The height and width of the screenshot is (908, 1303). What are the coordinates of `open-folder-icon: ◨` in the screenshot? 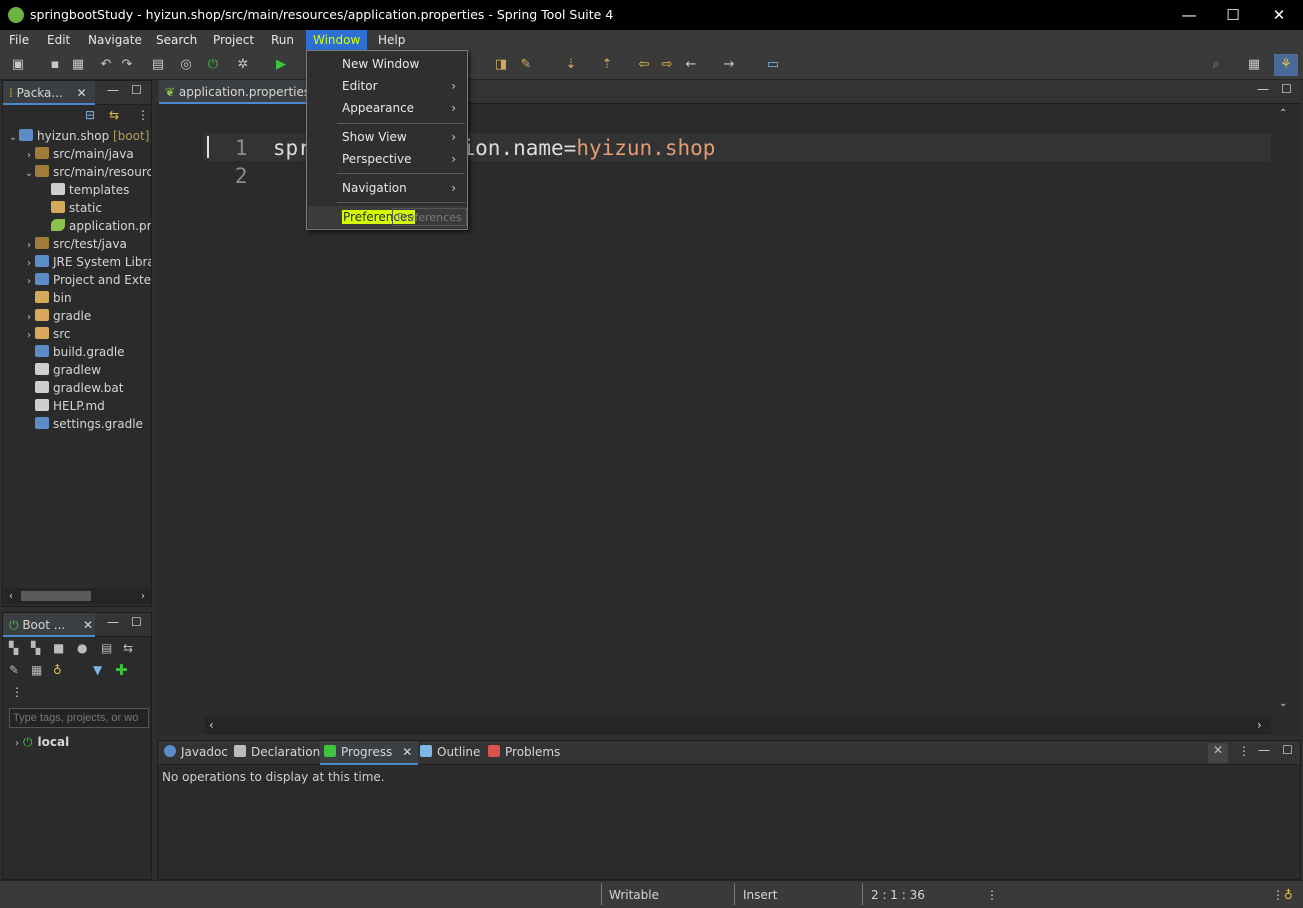 It's located at (501, 65).